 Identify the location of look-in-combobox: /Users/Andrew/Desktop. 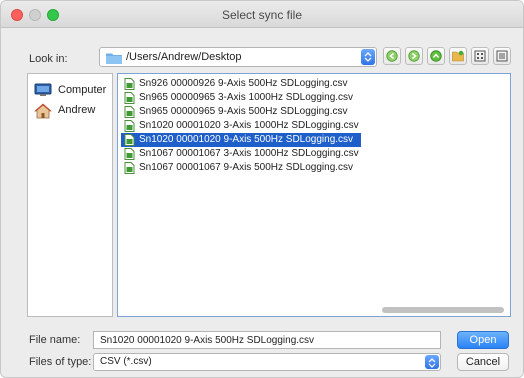
(238, 57).